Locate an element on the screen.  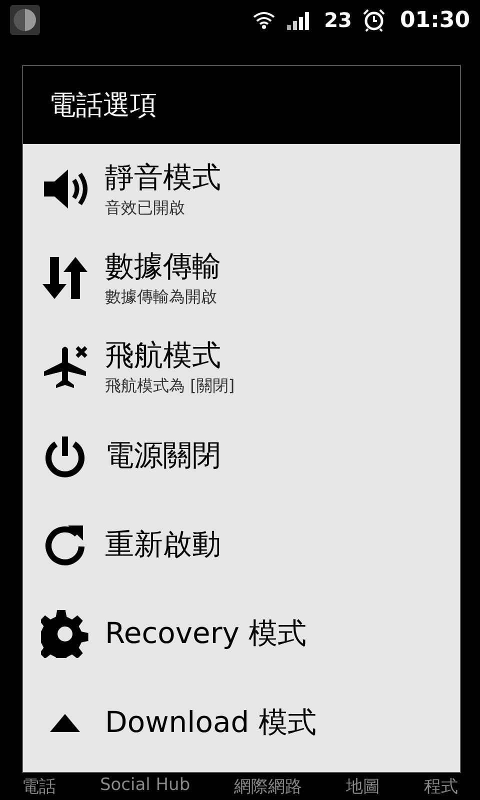
dialog-title: 電話選項 is located at coordinates (103, 106).